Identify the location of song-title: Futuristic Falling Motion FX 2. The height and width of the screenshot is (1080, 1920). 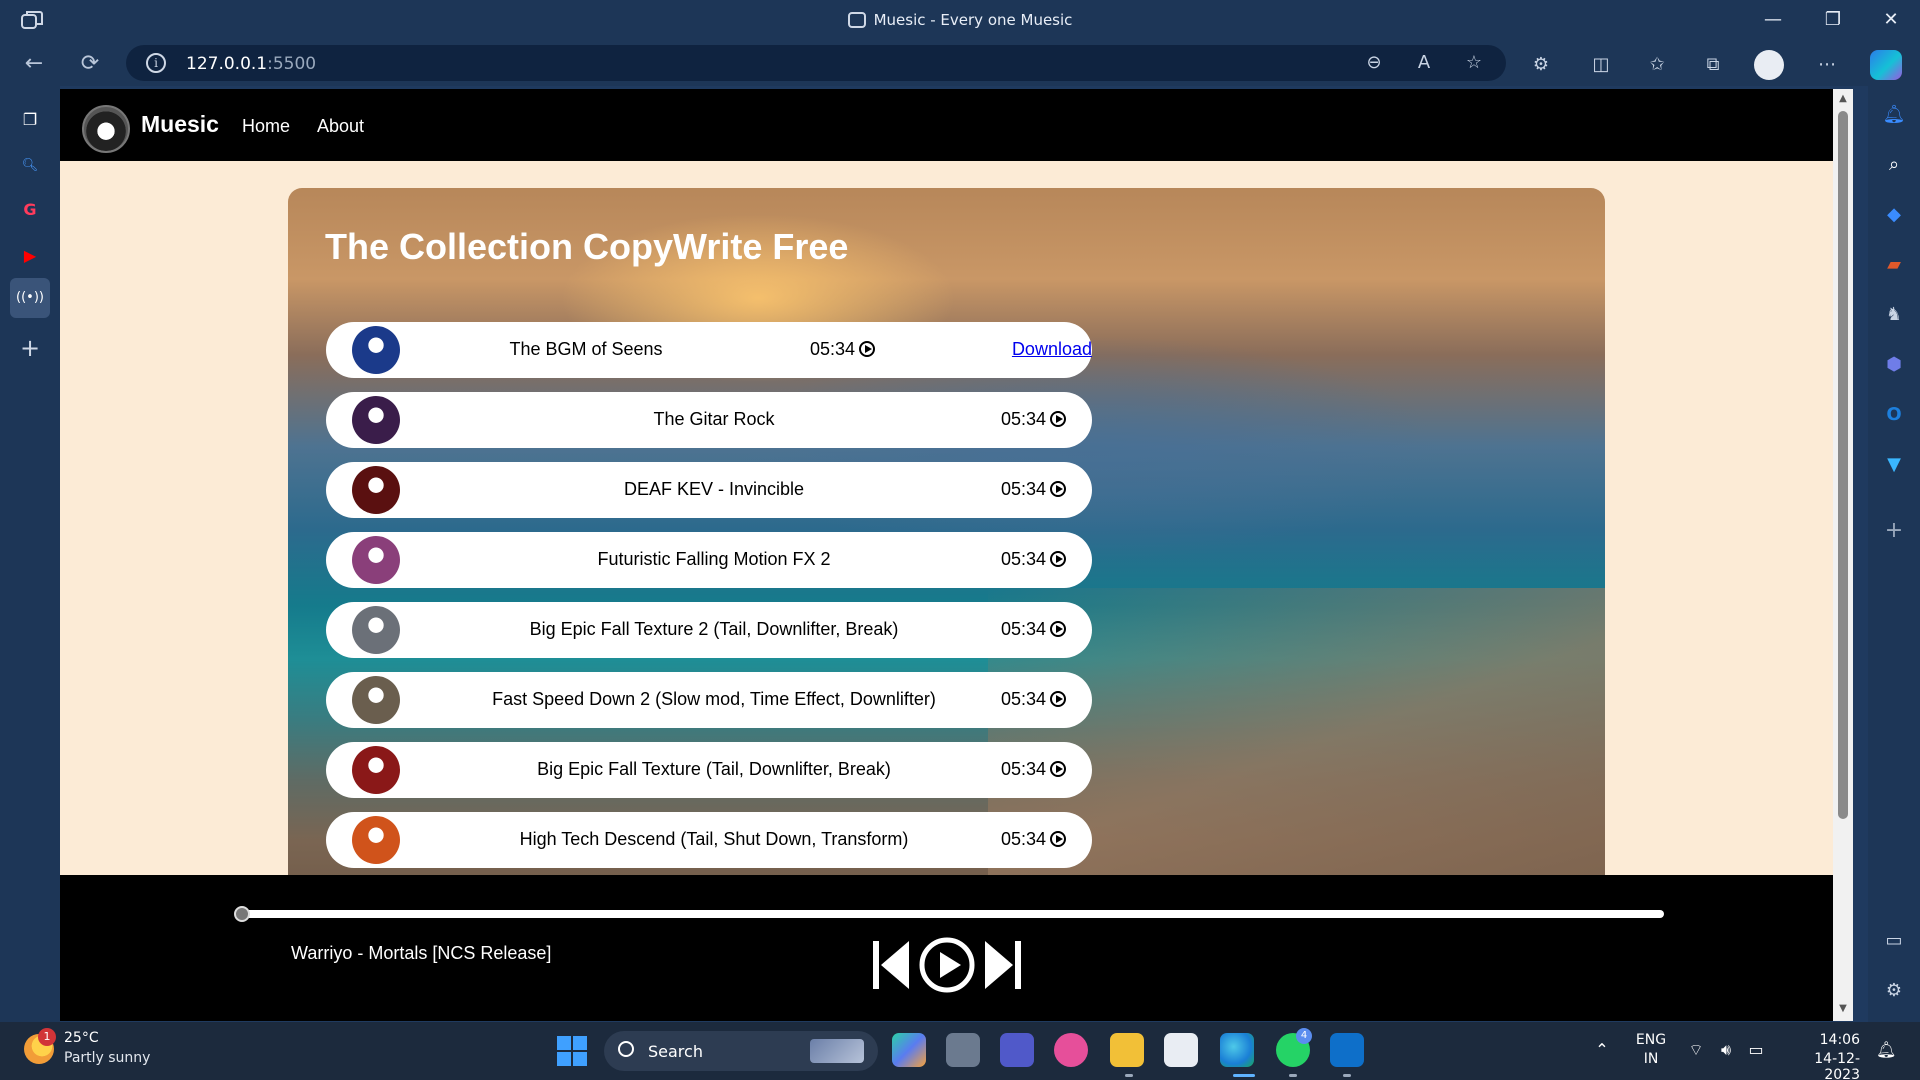
(714, 559).